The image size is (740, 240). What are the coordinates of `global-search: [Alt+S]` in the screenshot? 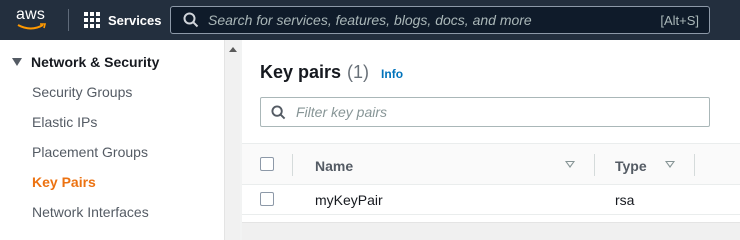 It's located at (440, 20).